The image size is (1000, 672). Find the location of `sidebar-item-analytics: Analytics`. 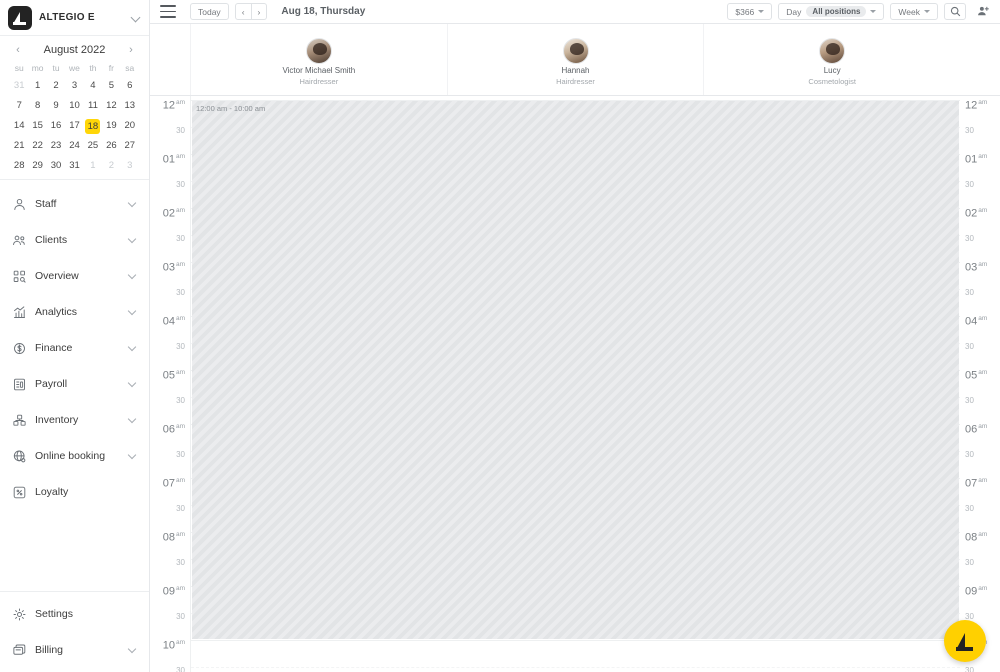

sidebar-item-analytics: Analytics is located at coordinates (74, 312).